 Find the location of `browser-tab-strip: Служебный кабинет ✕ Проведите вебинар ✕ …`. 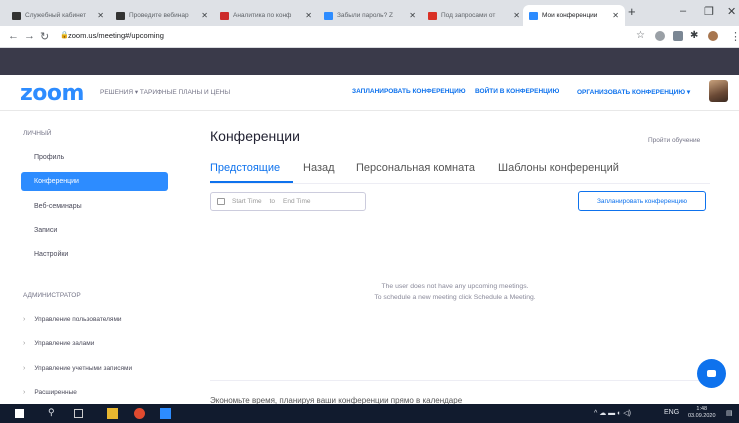

browser-tab-strip: Служебный кабинет ✕ Проведите вебинар ✕ … is located at coordinates (369, 13).